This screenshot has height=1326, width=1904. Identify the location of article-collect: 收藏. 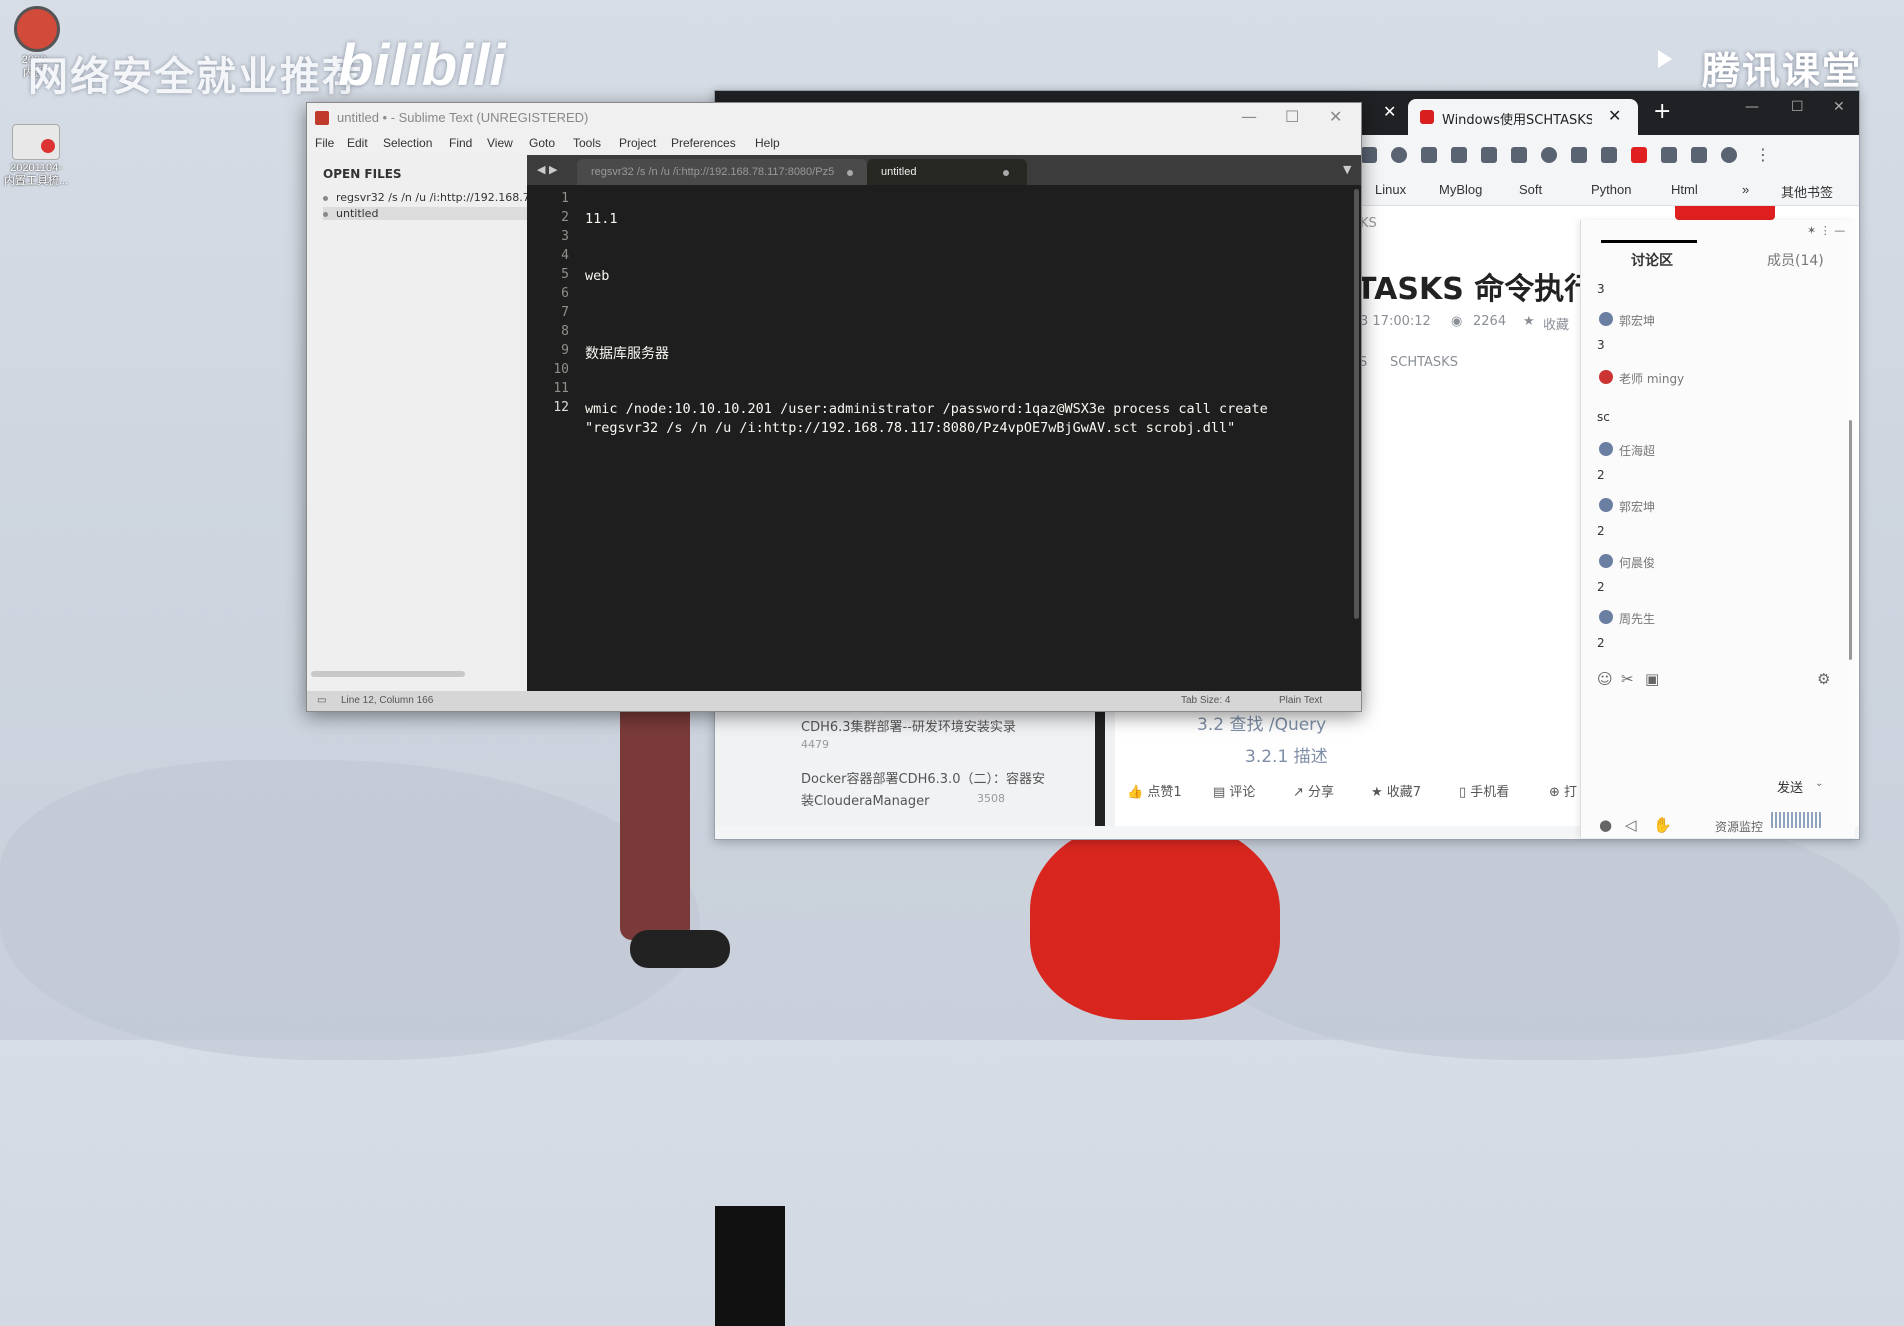
(1556, 323).